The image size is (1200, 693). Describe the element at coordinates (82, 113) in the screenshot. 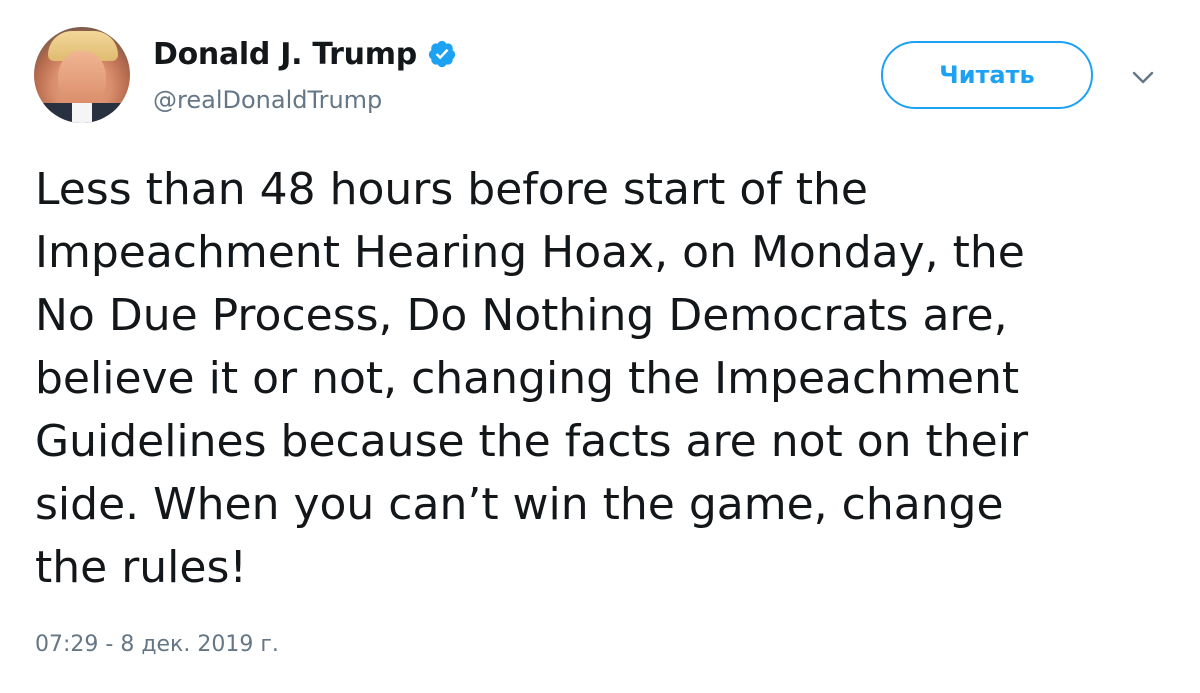

I see `avatar-collar` at that location.